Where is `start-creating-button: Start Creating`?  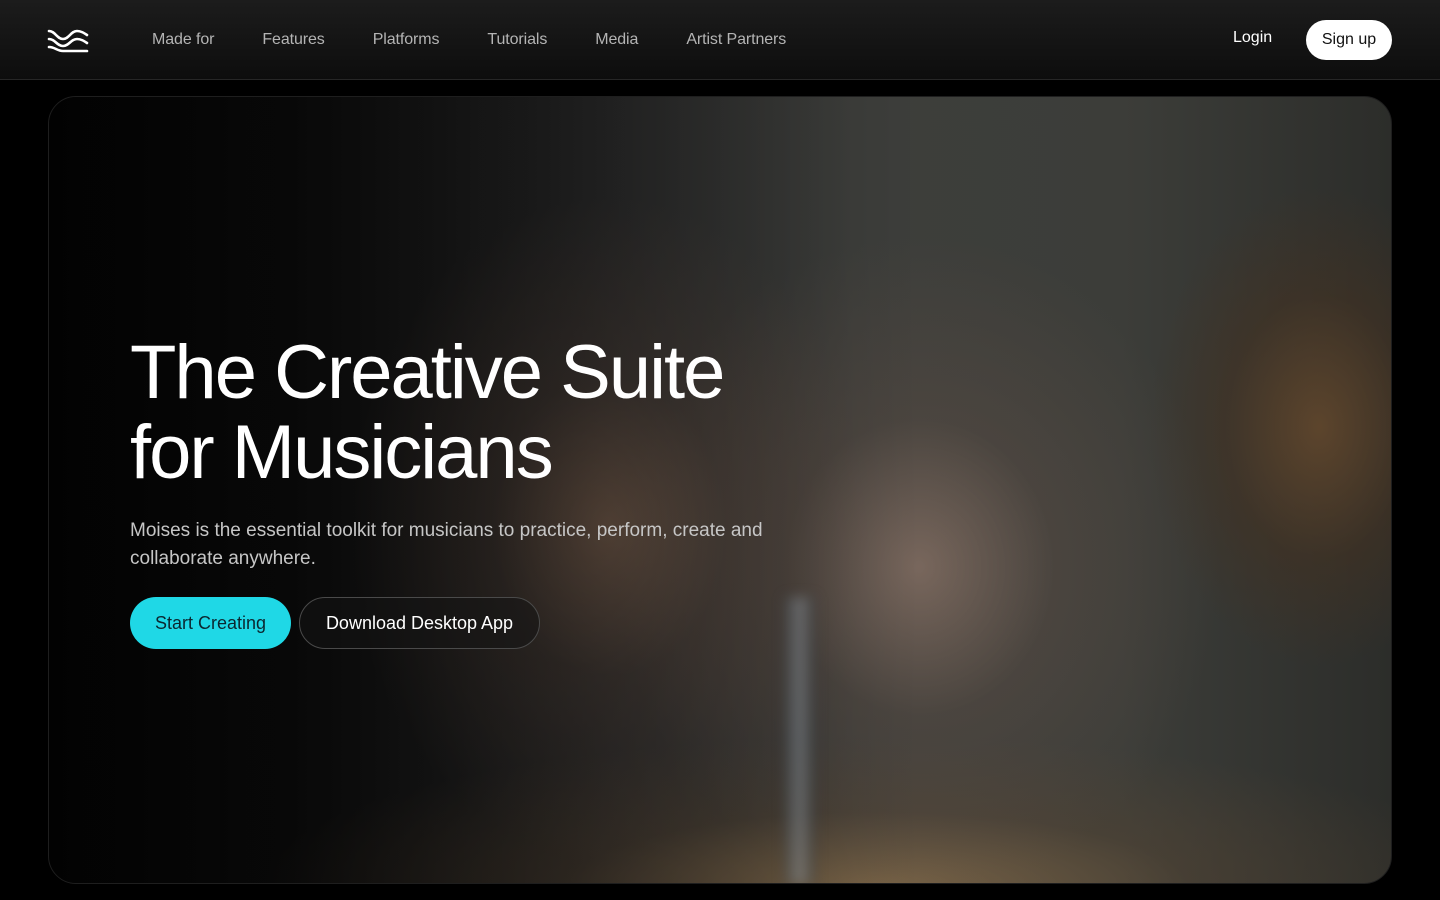 start-creating-button: Start Creating is located at coordinates (210, 623).